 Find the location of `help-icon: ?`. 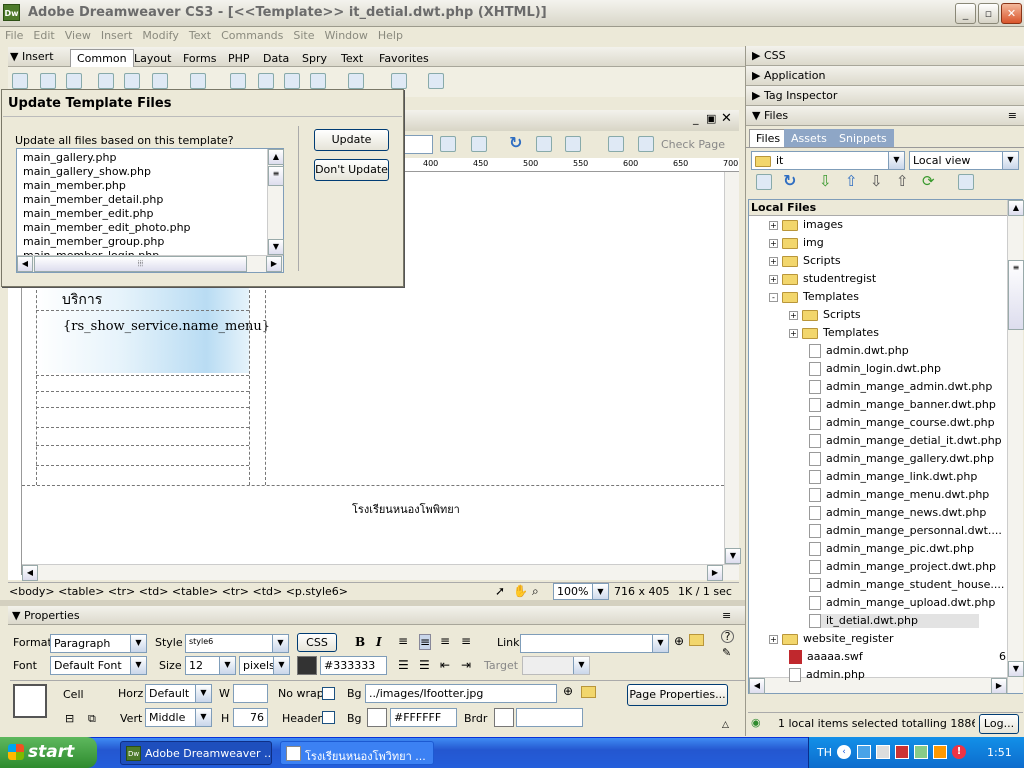

help-icon: ? is located at coordinates (727, 636).